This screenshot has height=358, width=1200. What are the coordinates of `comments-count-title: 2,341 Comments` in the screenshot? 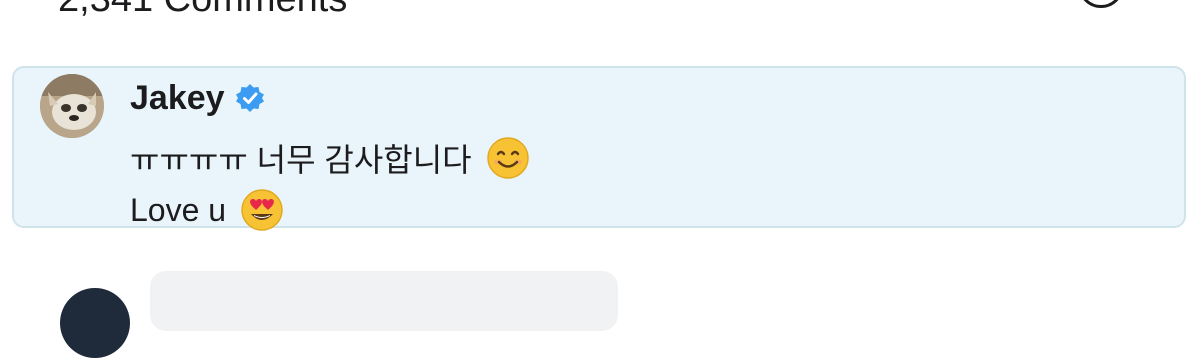 It's located at (202, 10).